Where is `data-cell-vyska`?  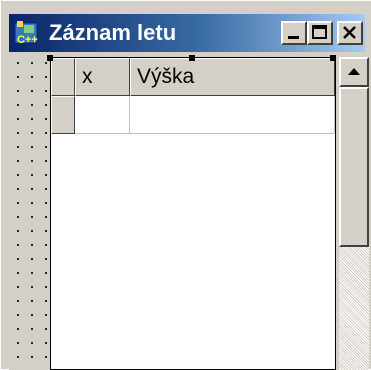
data-cell-vyska is located at coordinates (232, 115).